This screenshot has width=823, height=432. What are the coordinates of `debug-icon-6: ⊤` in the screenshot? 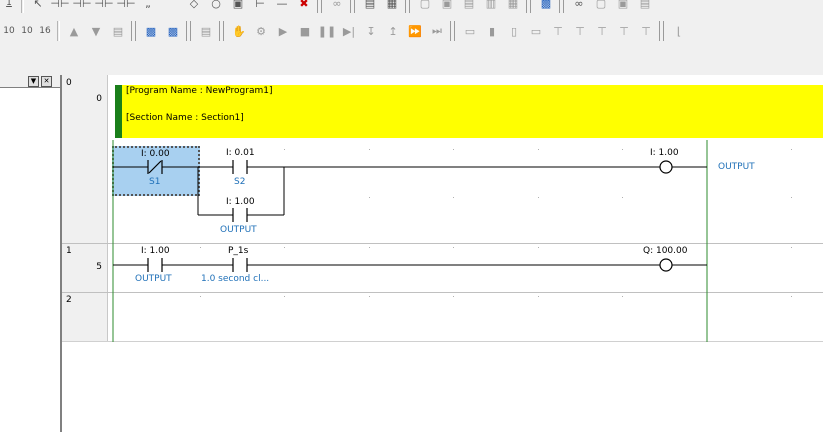 It's located at (580, 31).